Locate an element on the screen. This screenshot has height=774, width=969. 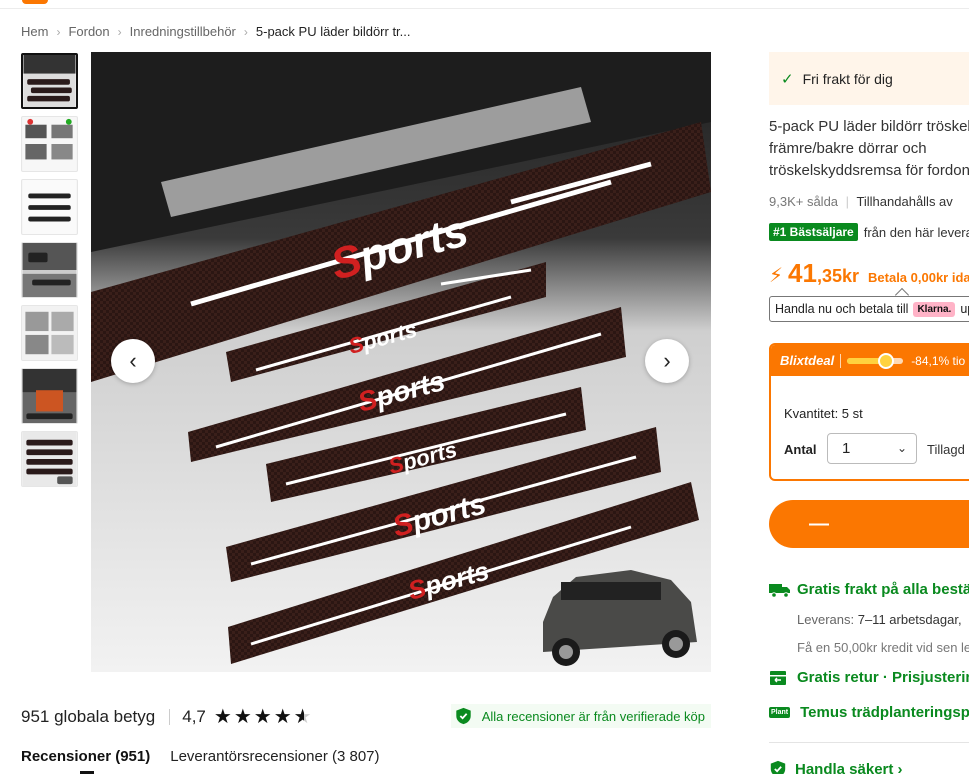
pay-today-text: Betala 0,00kr idag is located at coordinates (918, 277).